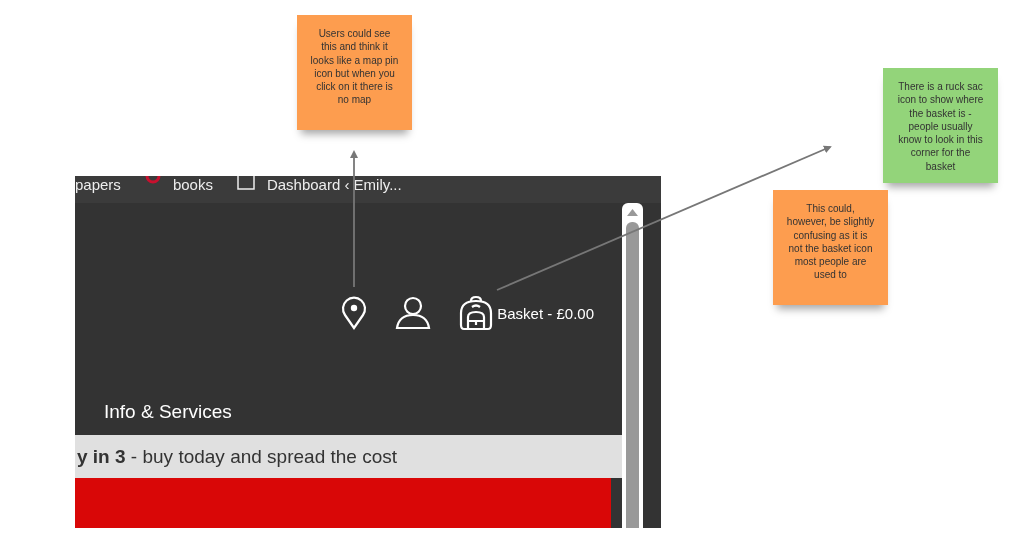 The height and width of the screenshot is (549, 1024). I want to click on map-pin-icon, so click(354, 313).